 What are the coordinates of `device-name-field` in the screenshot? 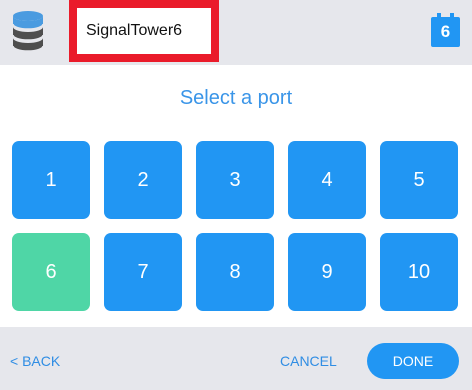 It's located at (144, 31).